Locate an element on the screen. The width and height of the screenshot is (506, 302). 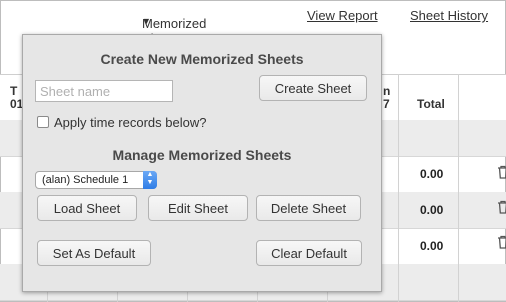
apply-time-records-checkbox is located at coordinates (43, 122).